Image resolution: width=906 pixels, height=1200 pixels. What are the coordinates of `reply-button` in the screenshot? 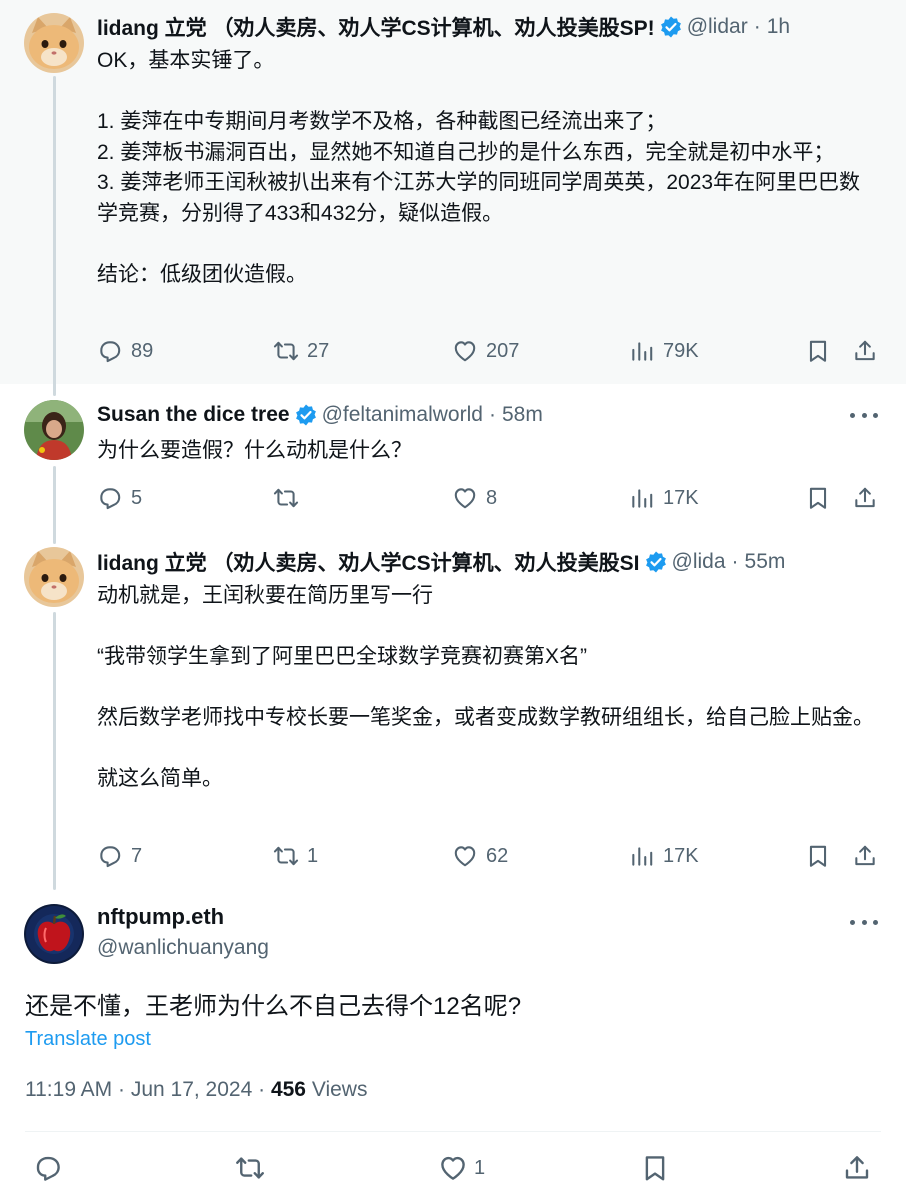 It's located at (48, 1168).